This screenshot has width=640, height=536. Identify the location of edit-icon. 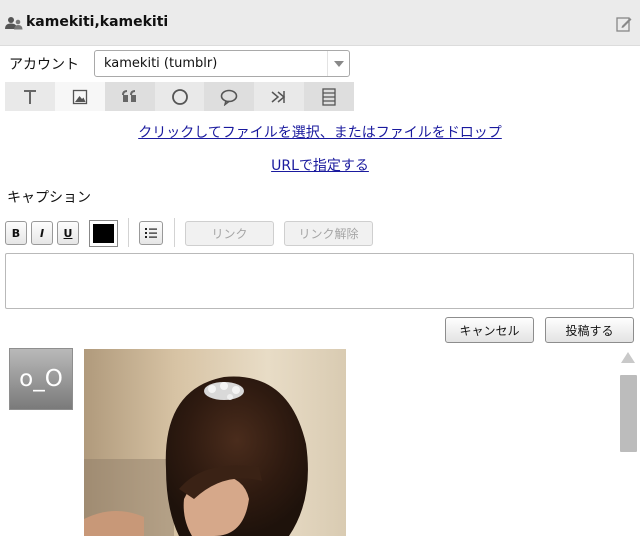
(624, 24).